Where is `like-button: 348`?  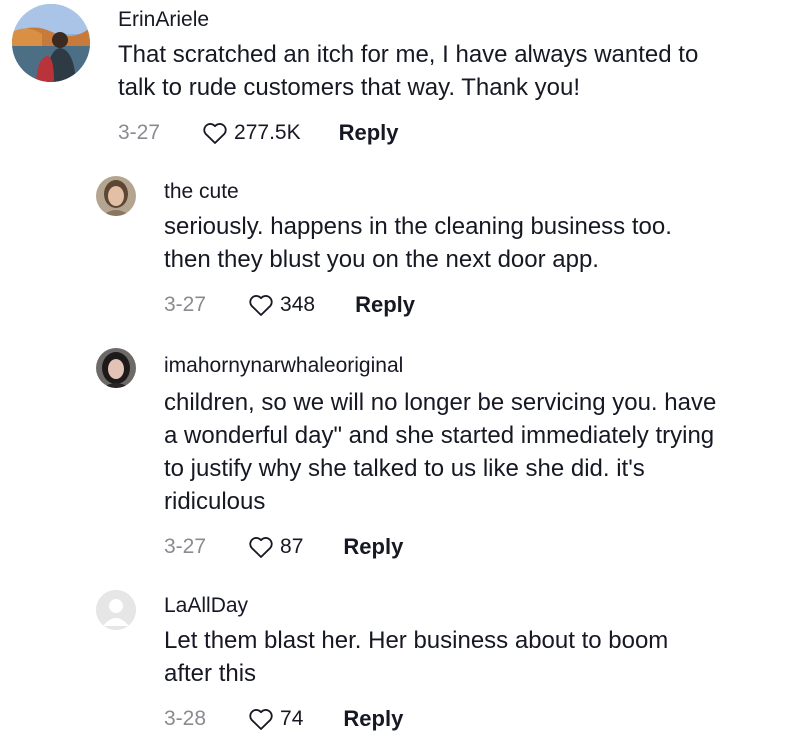 like-button: 348 is located at coordinates (281, 305).